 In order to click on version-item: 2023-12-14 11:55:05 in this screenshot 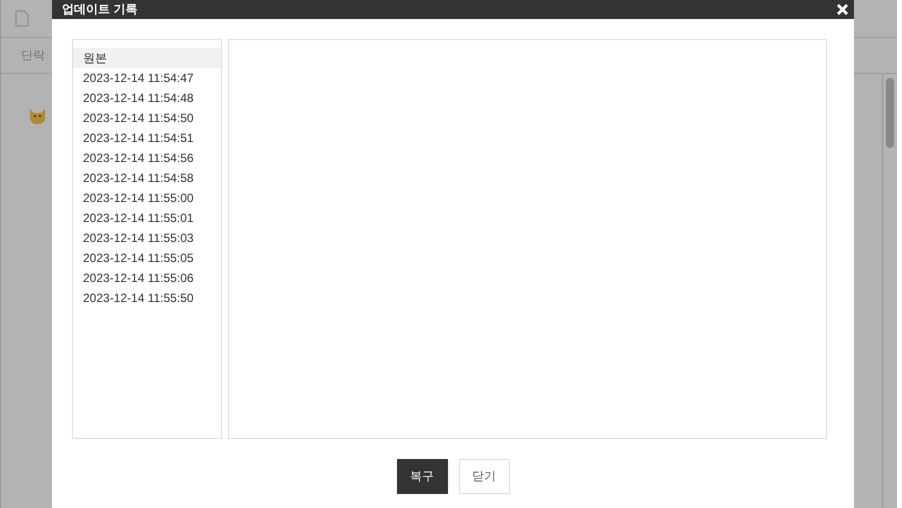, I will do `click(147, 258)`.